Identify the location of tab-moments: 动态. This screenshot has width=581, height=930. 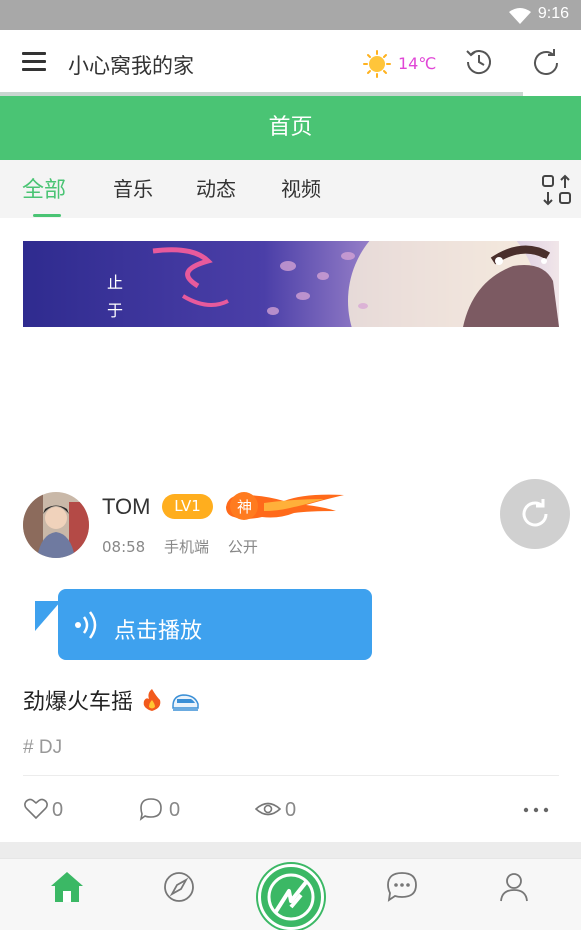
(216, 187).